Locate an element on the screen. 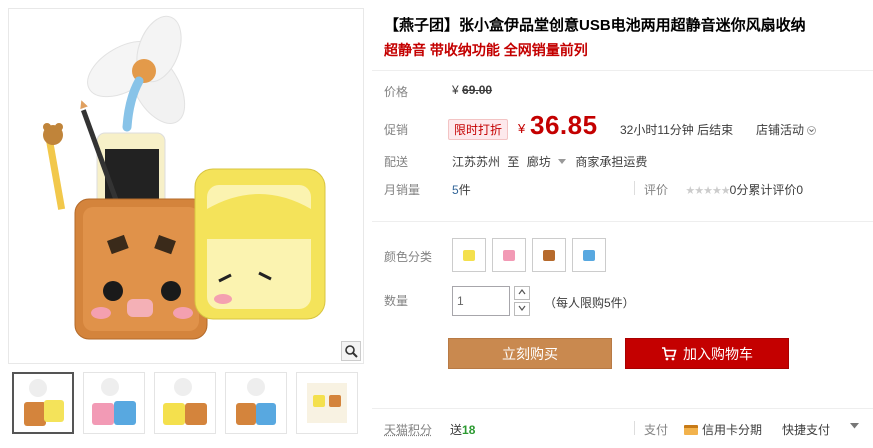 The width and height of the screenshot is (873, 448). ship-destination-selector: 廊坊 is located at coordinates (551, 162).